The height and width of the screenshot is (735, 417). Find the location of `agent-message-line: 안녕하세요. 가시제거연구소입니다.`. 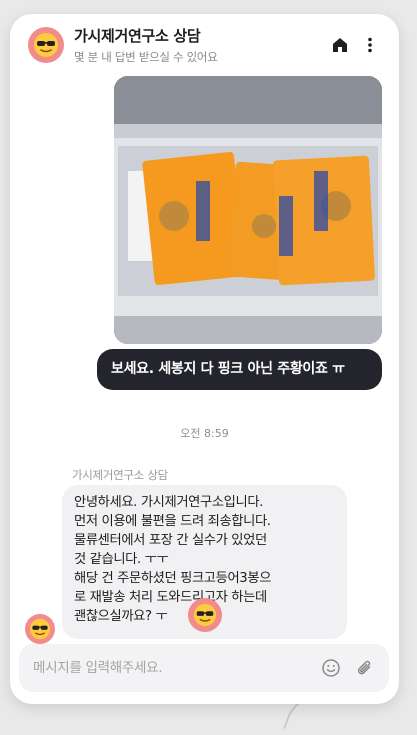

agent-message-line: 안녕하세요. 가시제거연구소입니다. is located at coordinates (168, 502).